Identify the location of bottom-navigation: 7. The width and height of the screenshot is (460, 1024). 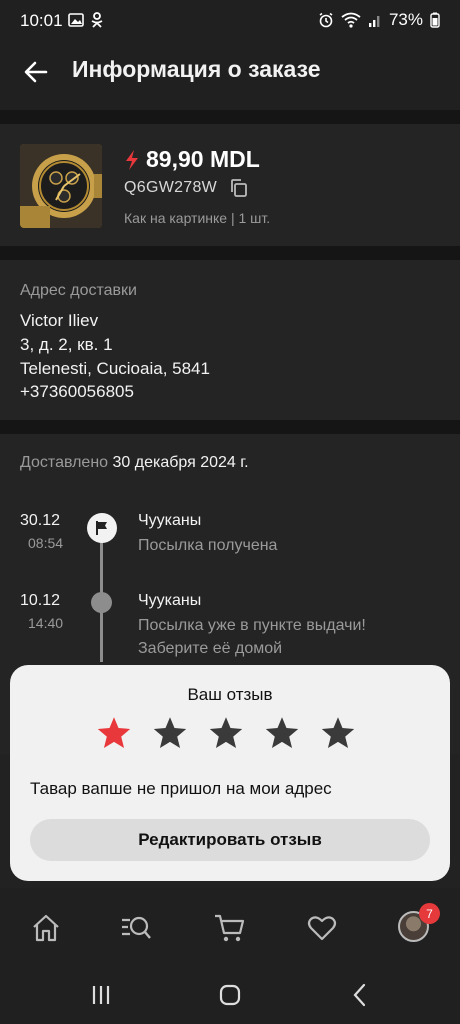
(230, 926).